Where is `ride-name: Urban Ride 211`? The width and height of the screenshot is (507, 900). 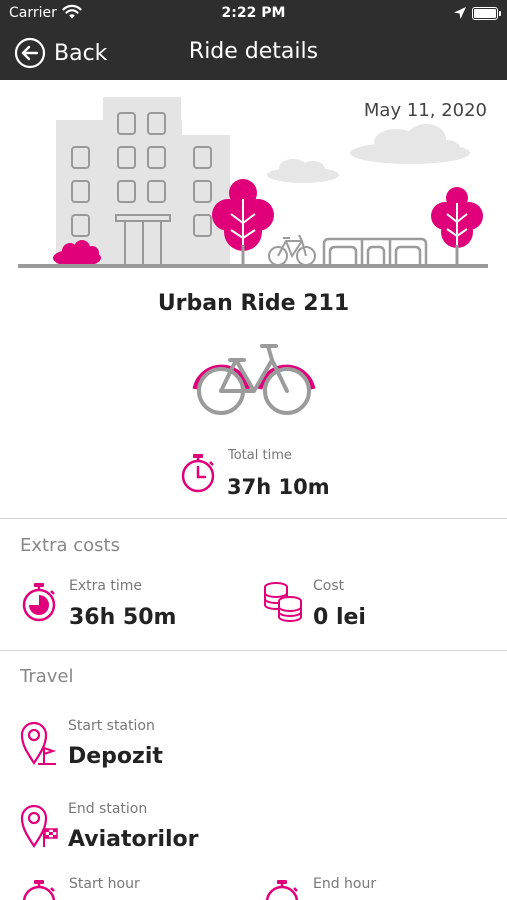 ride-name: Urban Ride 211 is located at coordinates (253, 303).